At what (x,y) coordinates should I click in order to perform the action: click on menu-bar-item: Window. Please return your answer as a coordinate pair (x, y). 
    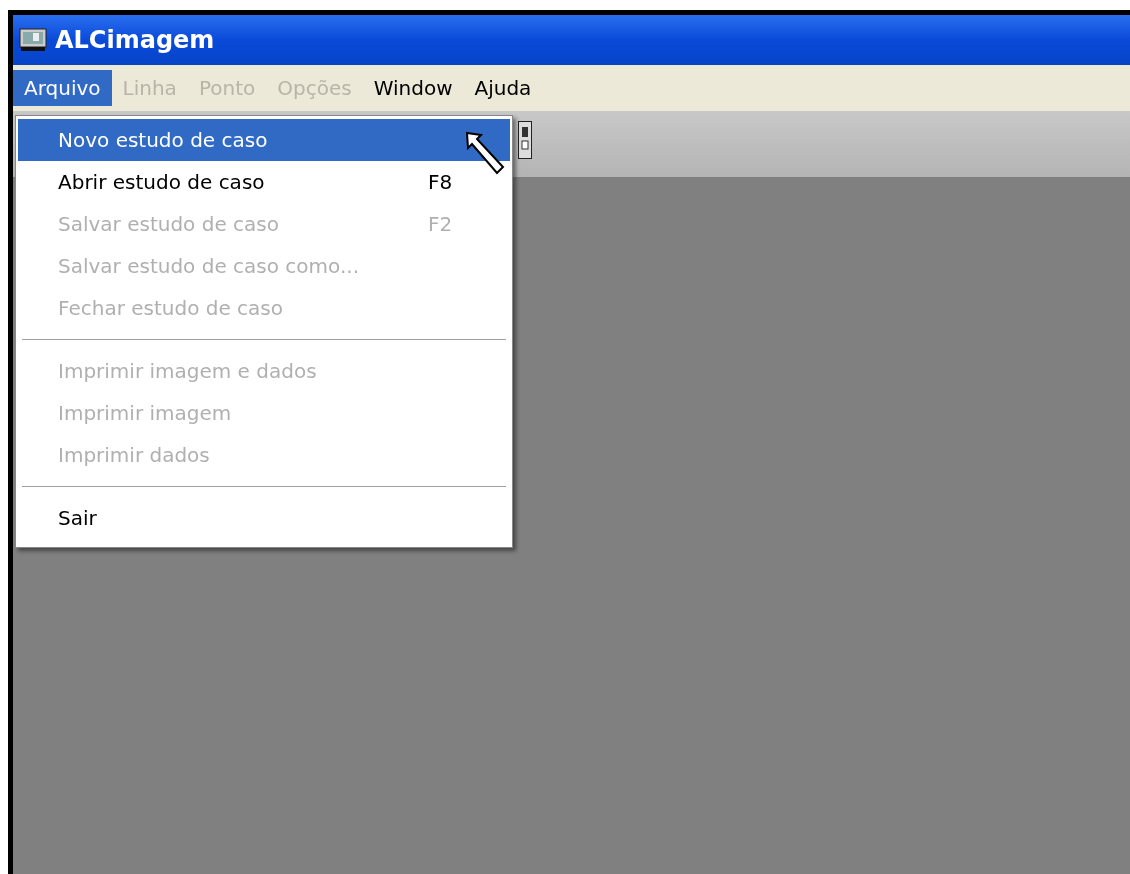
    Looking at the image, I should click on (413, 88).